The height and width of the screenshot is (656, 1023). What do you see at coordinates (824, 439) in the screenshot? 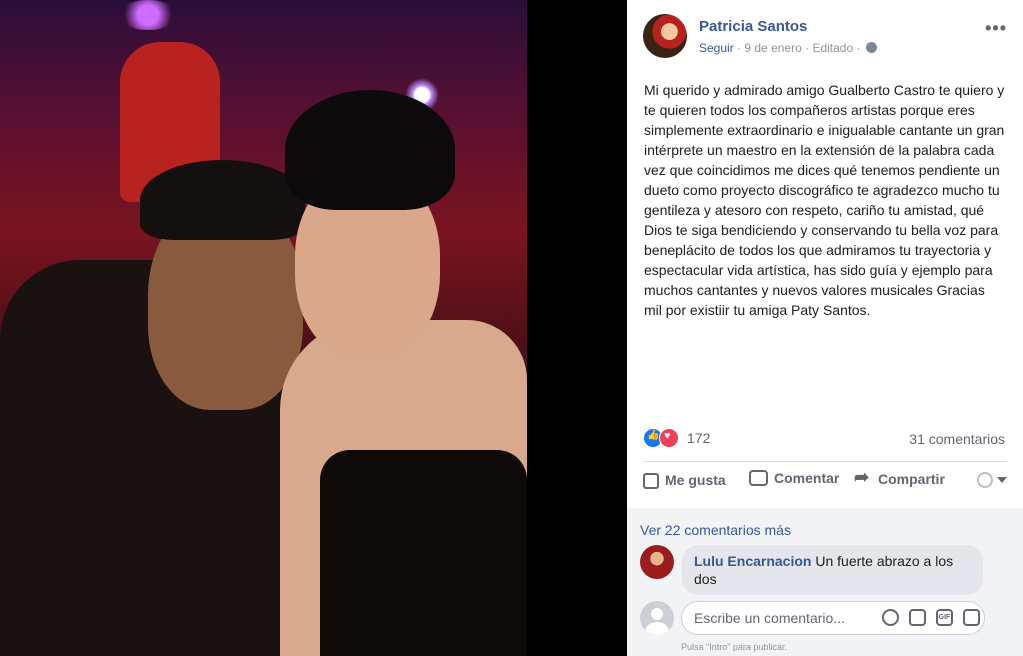
I see `reactions-bar: 172 31 comentarios` at bounding box center [824, 439].